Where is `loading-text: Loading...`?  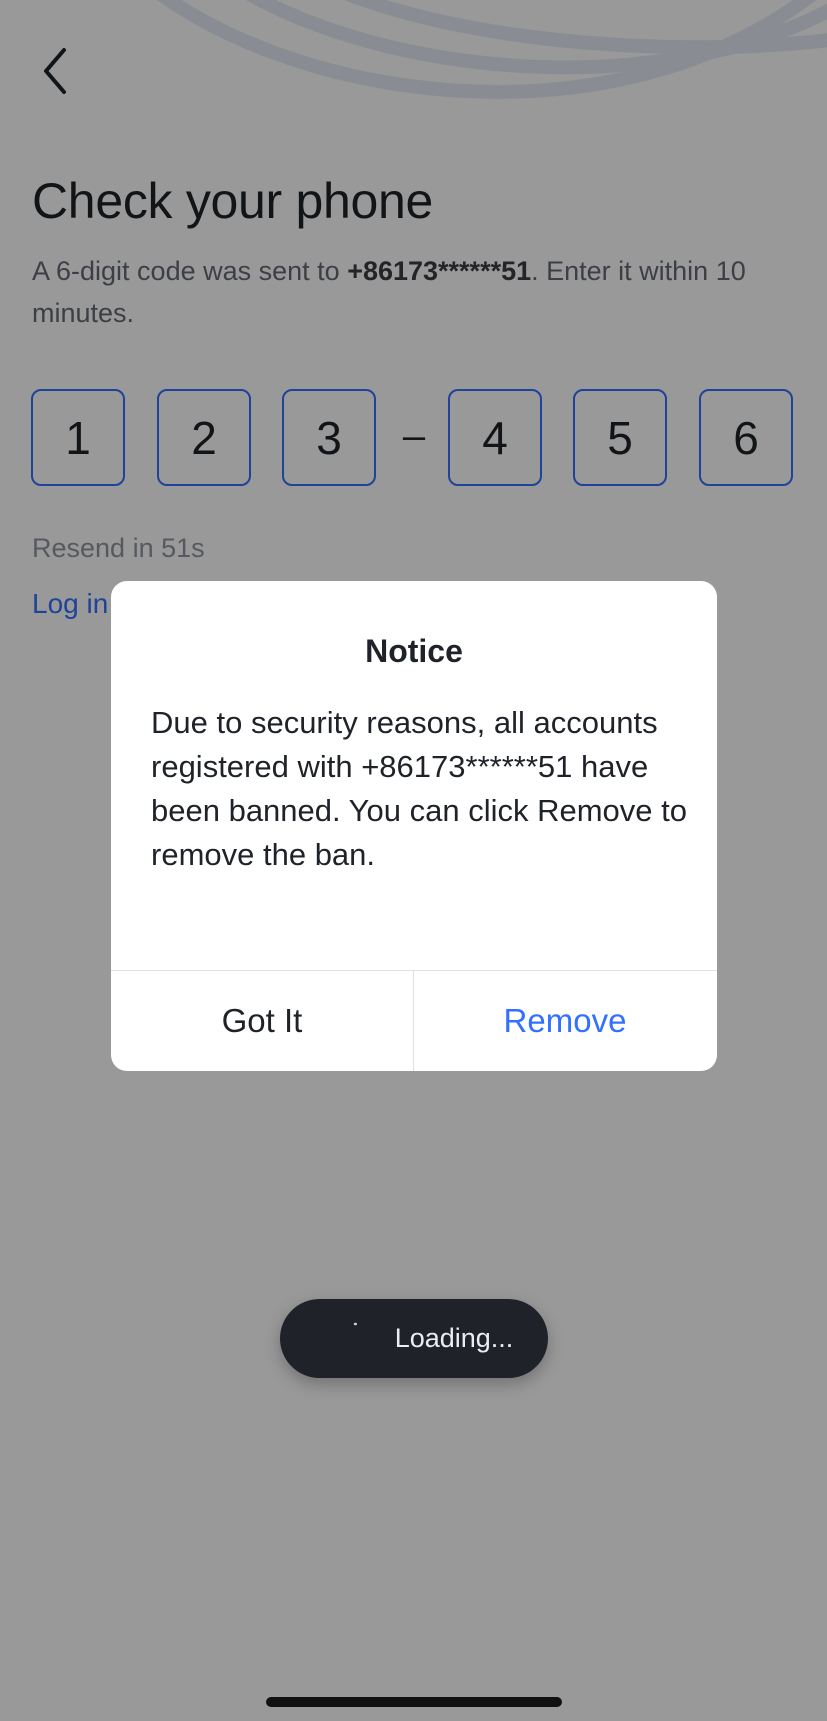
loading-text: Loading... is located at coordinates (454, 1338).